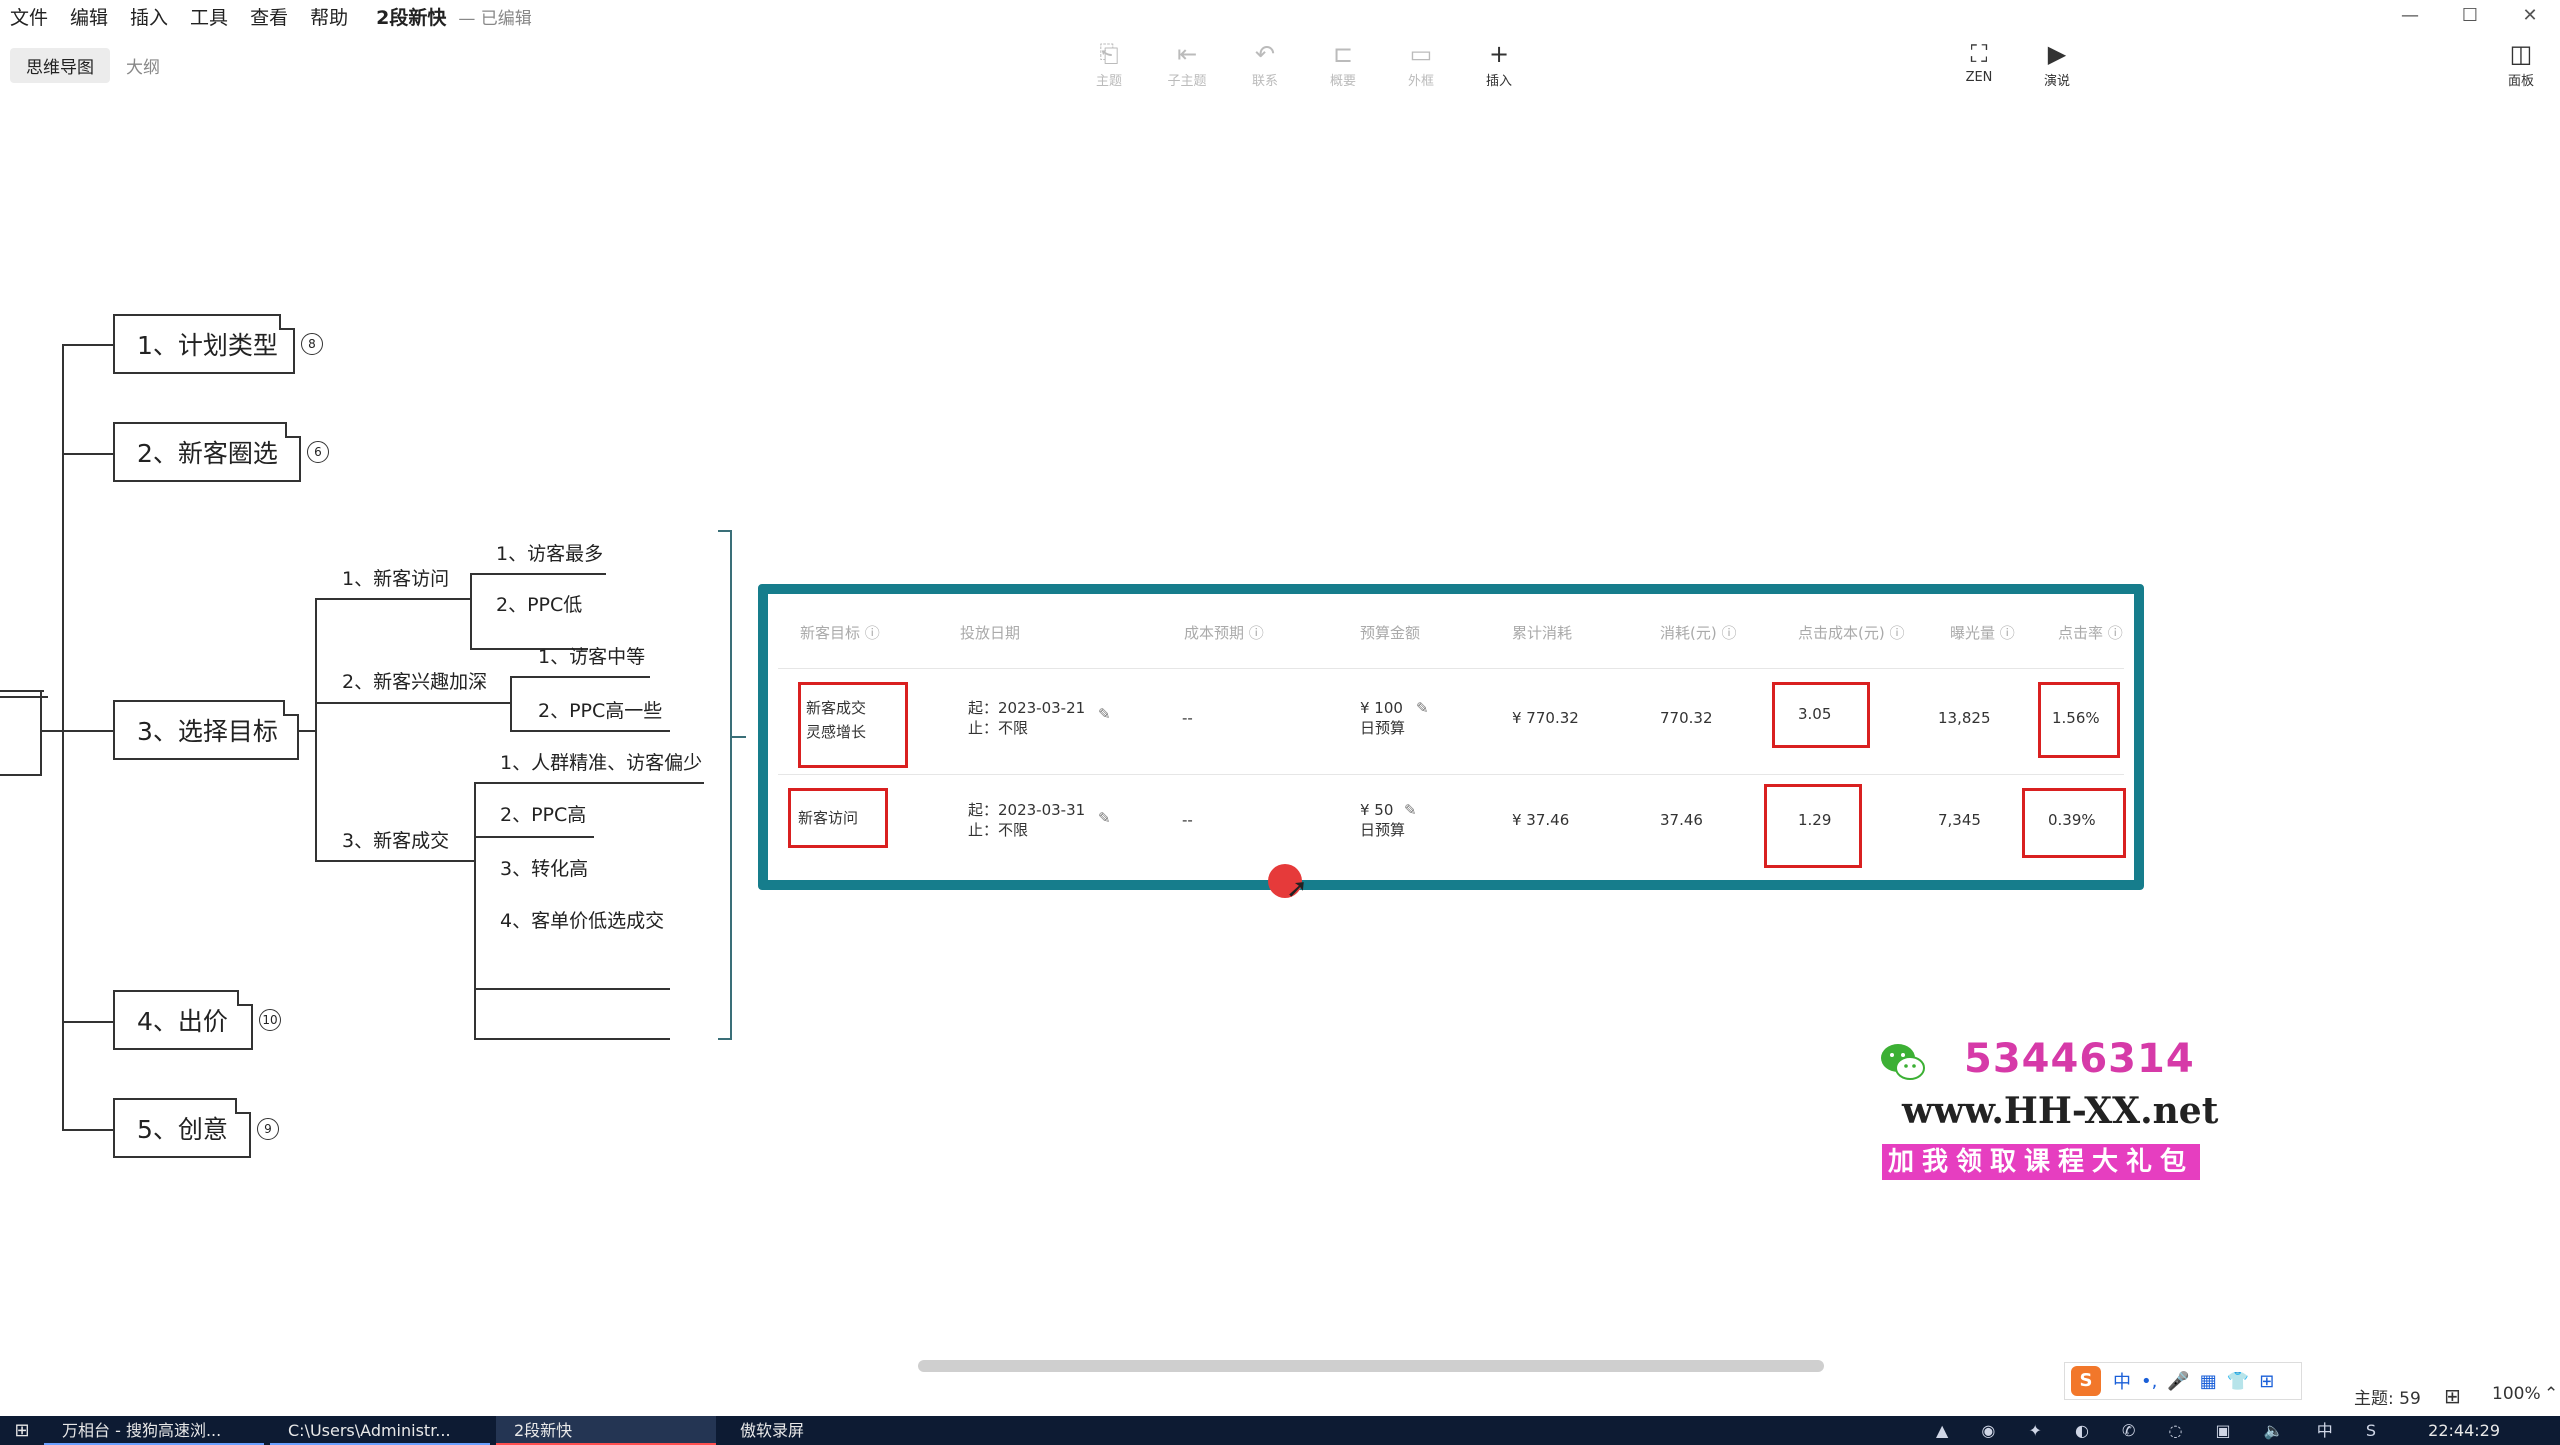  Describe the element at coordinates (1410, 810) in the screenshot. I see `edit-icon: ✎` at that location.